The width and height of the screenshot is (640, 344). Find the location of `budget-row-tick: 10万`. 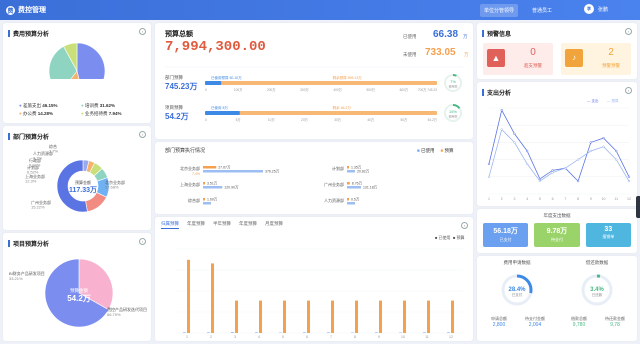

budget-row-tick: 10万 is located at coordinates (271, 120).